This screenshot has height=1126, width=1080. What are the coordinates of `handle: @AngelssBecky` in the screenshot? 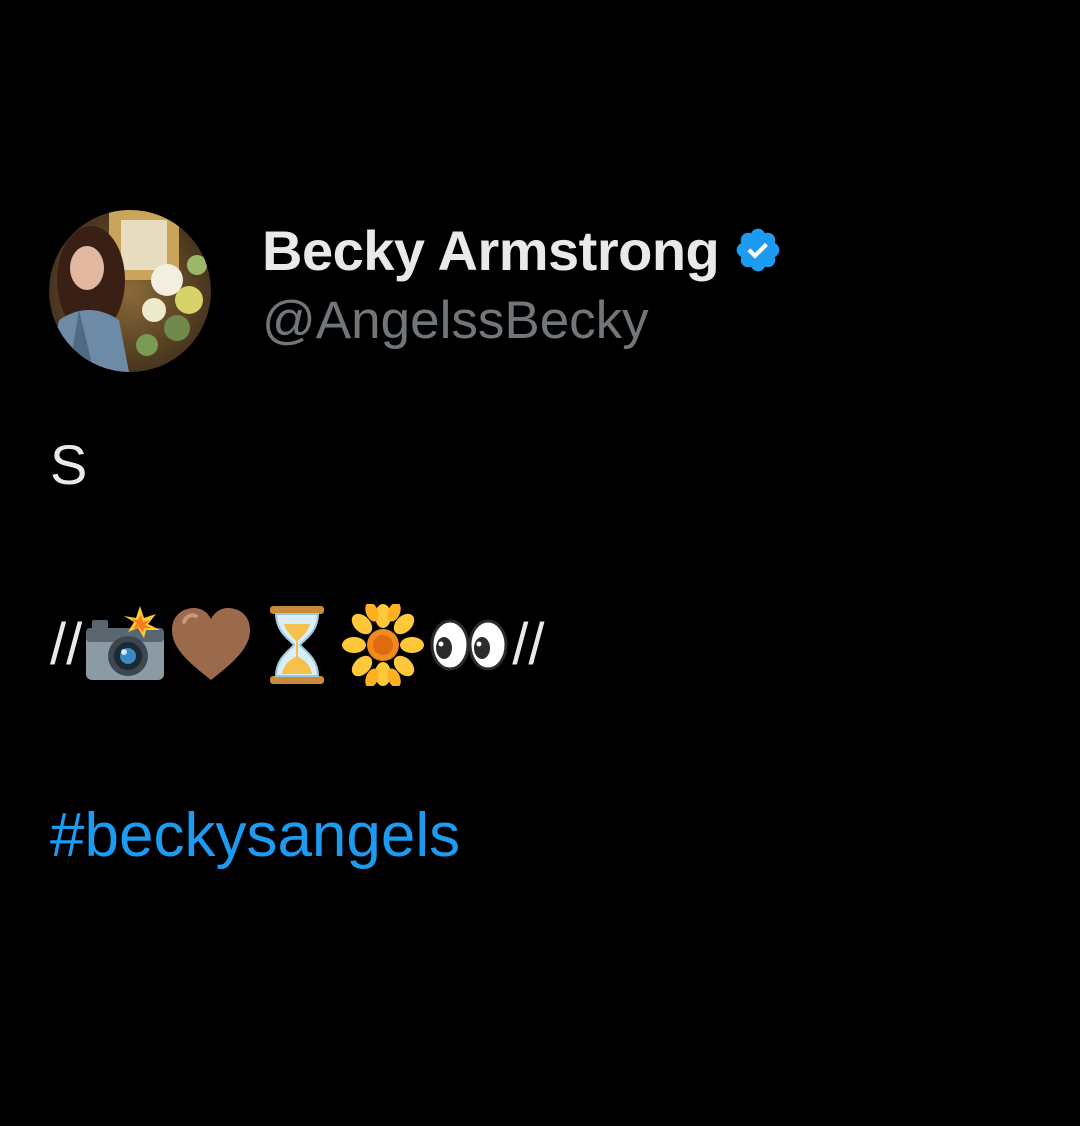 It's located at (522, 320).